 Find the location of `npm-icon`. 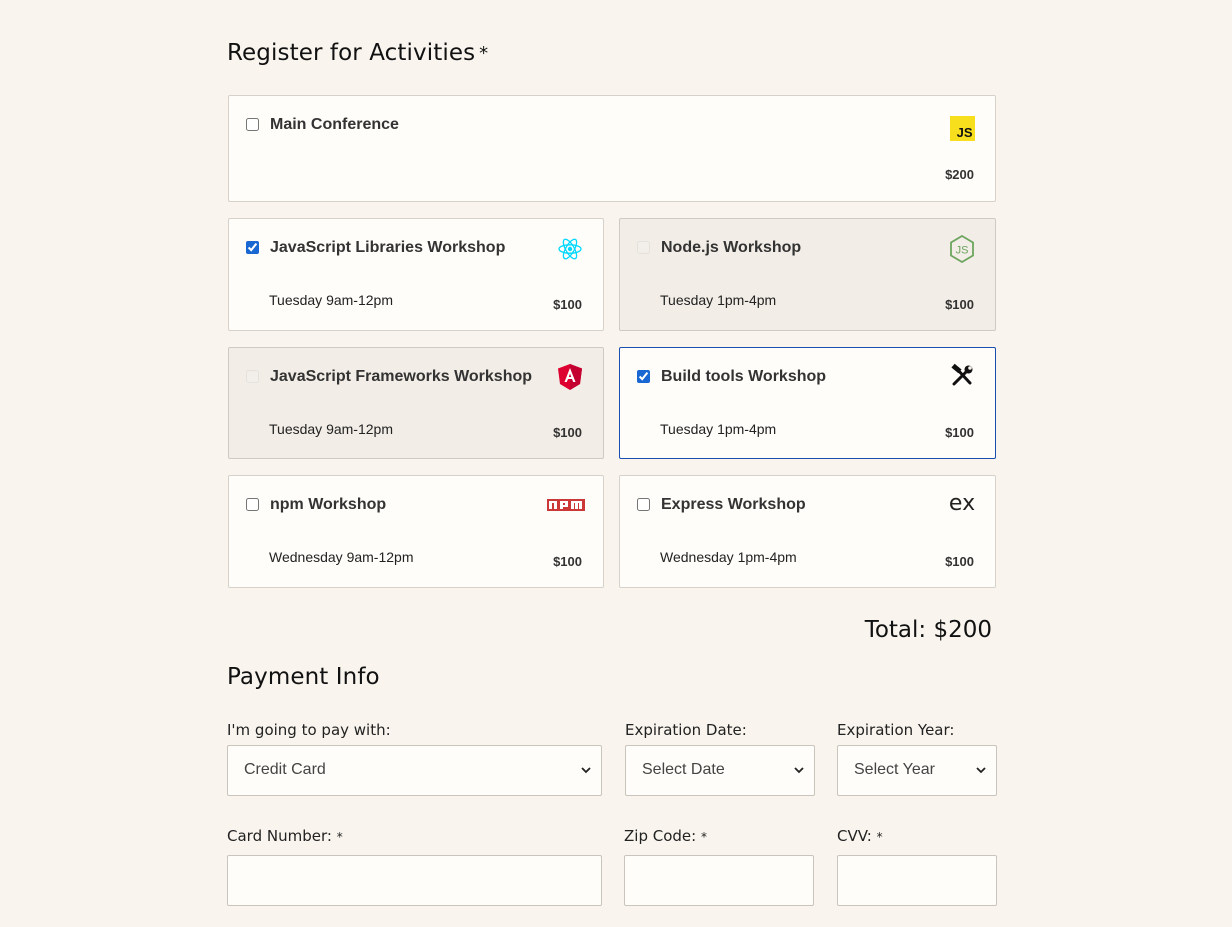

npm-icon is located at coordinates (566, 506).